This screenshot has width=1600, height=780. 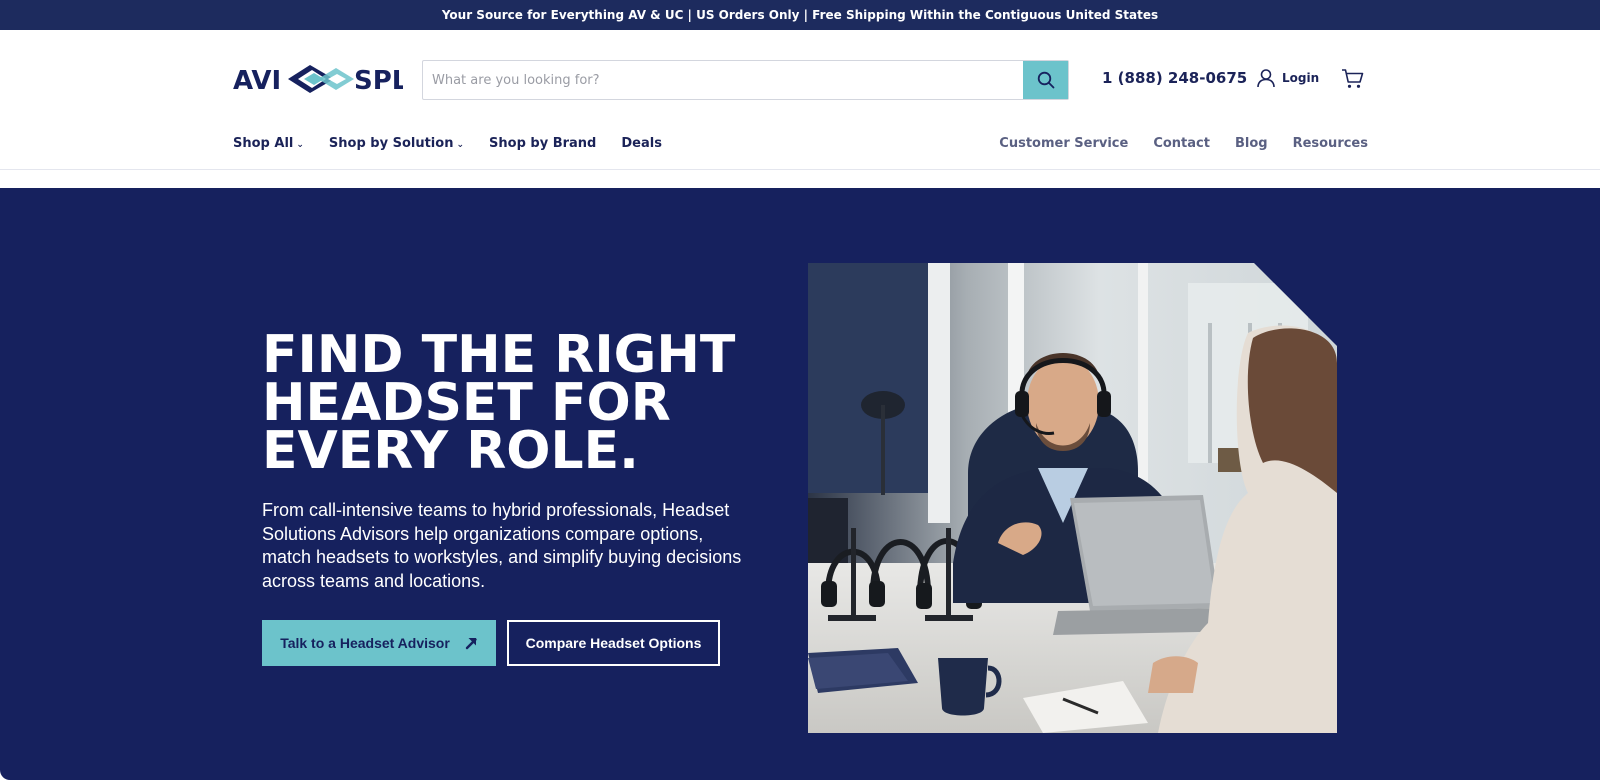 I want to click on talk-to-advisor-label: Talk to a Headset Advisor, so click(x=365, y=643).